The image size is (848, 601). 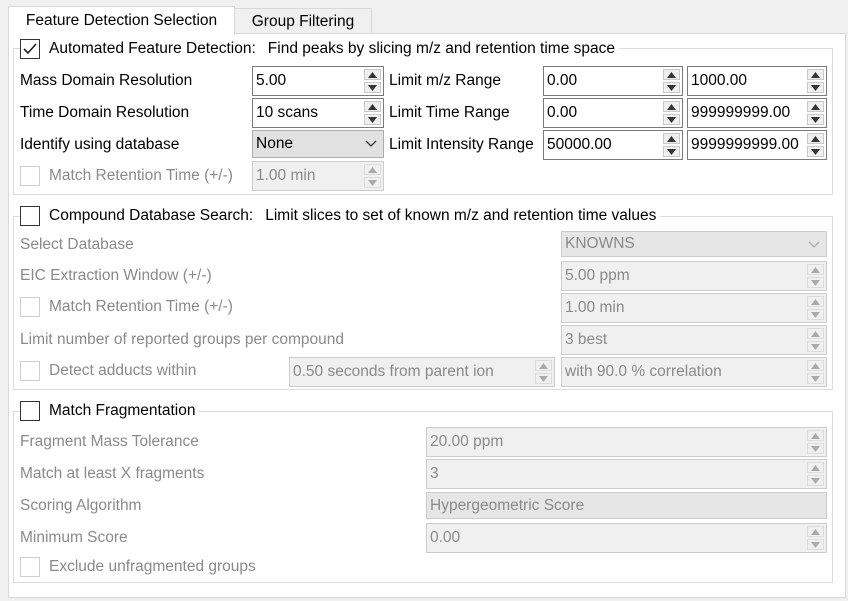 What do you see at coordinates (741, 112) in the screenshot?
I see `field-value: 999999999.00` at bounding box center [741, 112].